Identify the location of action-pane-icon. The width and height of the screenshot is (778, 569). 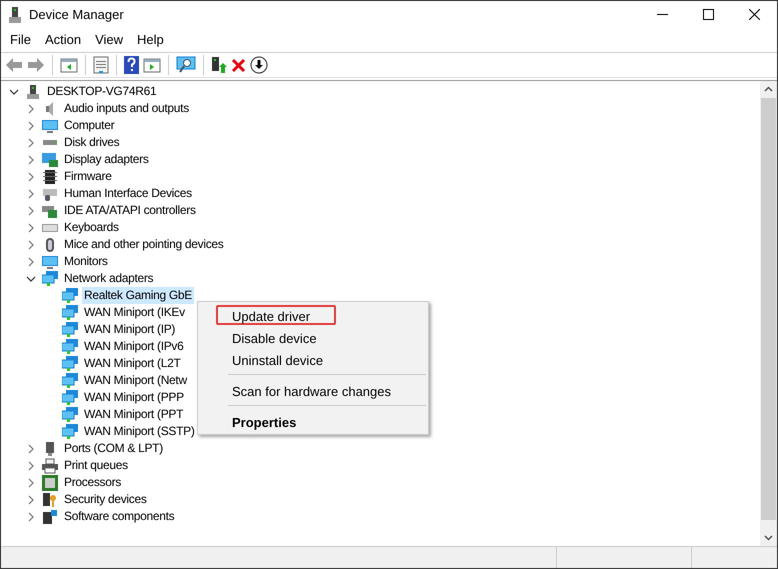
(152, 65).